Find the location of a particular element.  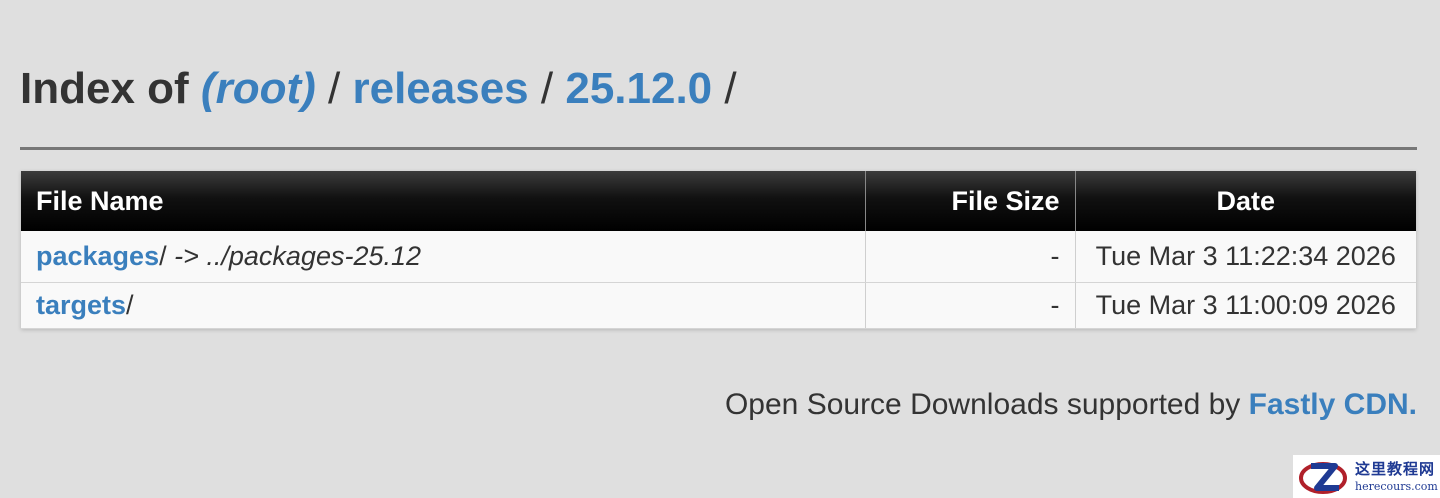

watermark-en: herecours.com is located at coordinates (1396, 486).